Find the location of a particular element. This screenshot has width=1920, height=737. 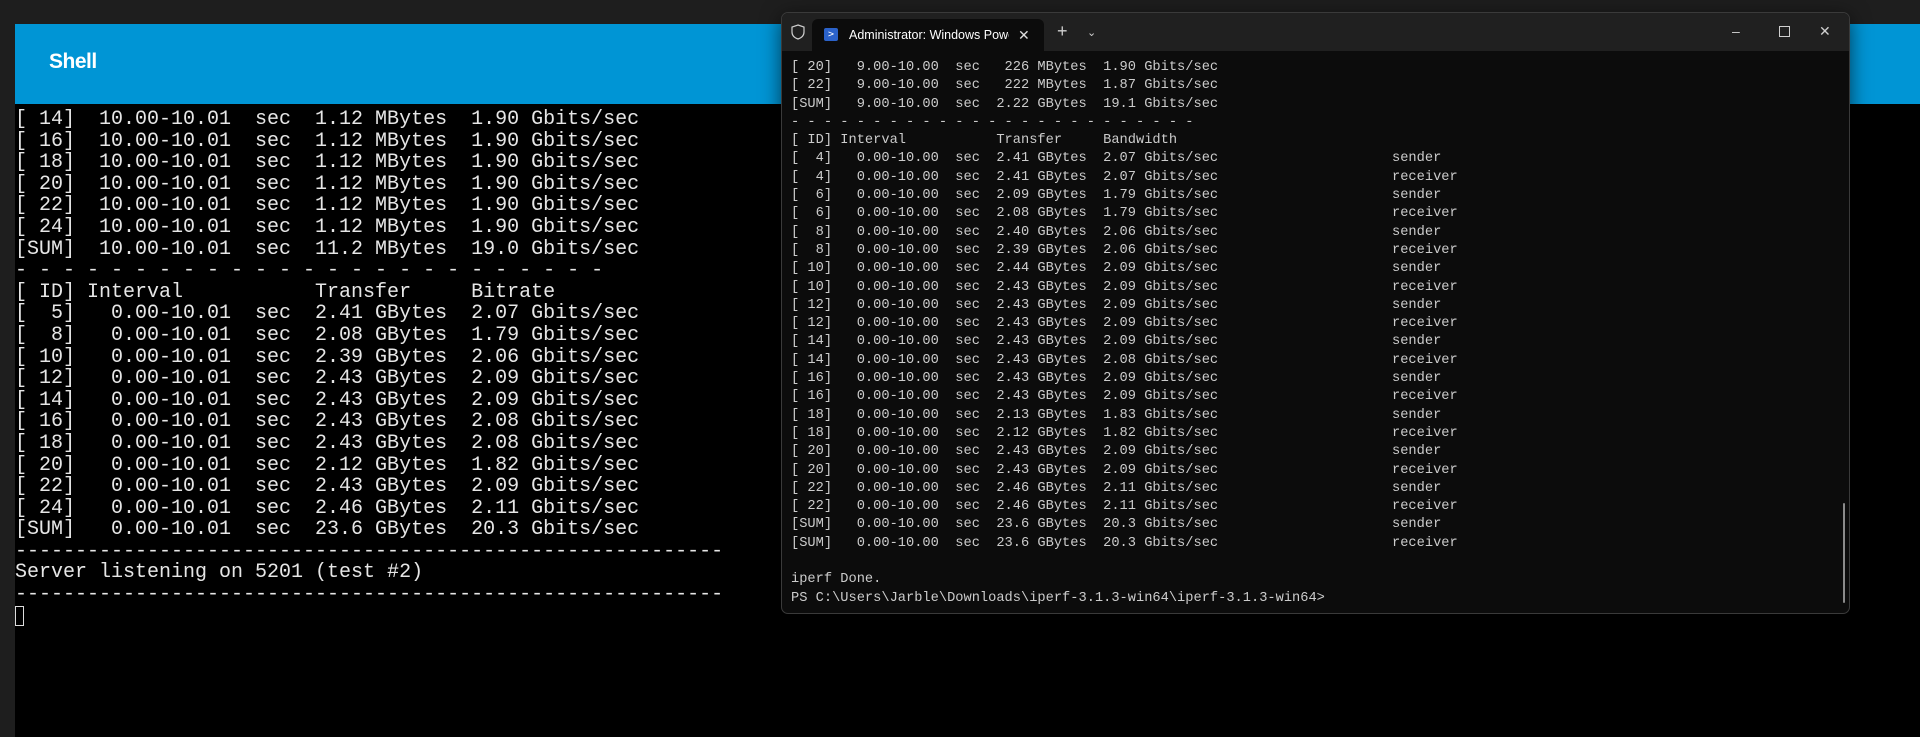

close-tab-icon: ✕ is located at coordinates (1024, 35).